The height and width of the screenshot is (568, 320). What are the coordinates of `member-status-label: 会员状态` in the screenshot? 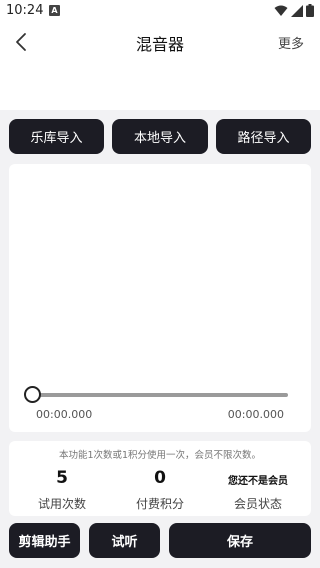 It's located at (257, 504).